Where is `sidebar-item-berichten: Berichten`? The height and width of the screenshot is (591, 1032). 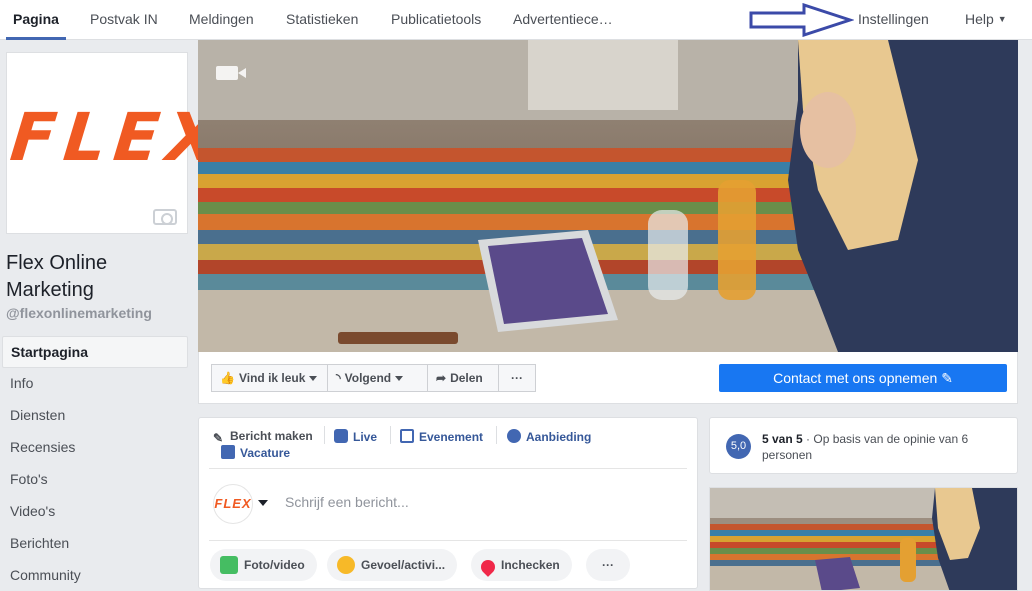 sidebar-item-berichten: Berichten is located at coordinates (95, 544).